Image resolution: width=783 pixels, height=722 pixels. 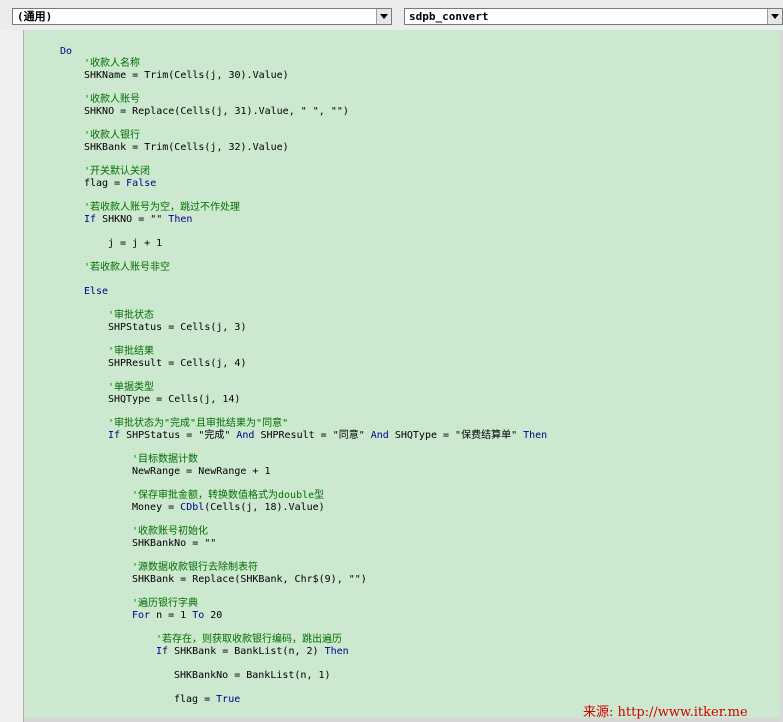 What do you see at coordinates (456, 435) in the screenshot?
I see `code-text: SHQType = "保费结算单"` at bounding box center [456, 435].